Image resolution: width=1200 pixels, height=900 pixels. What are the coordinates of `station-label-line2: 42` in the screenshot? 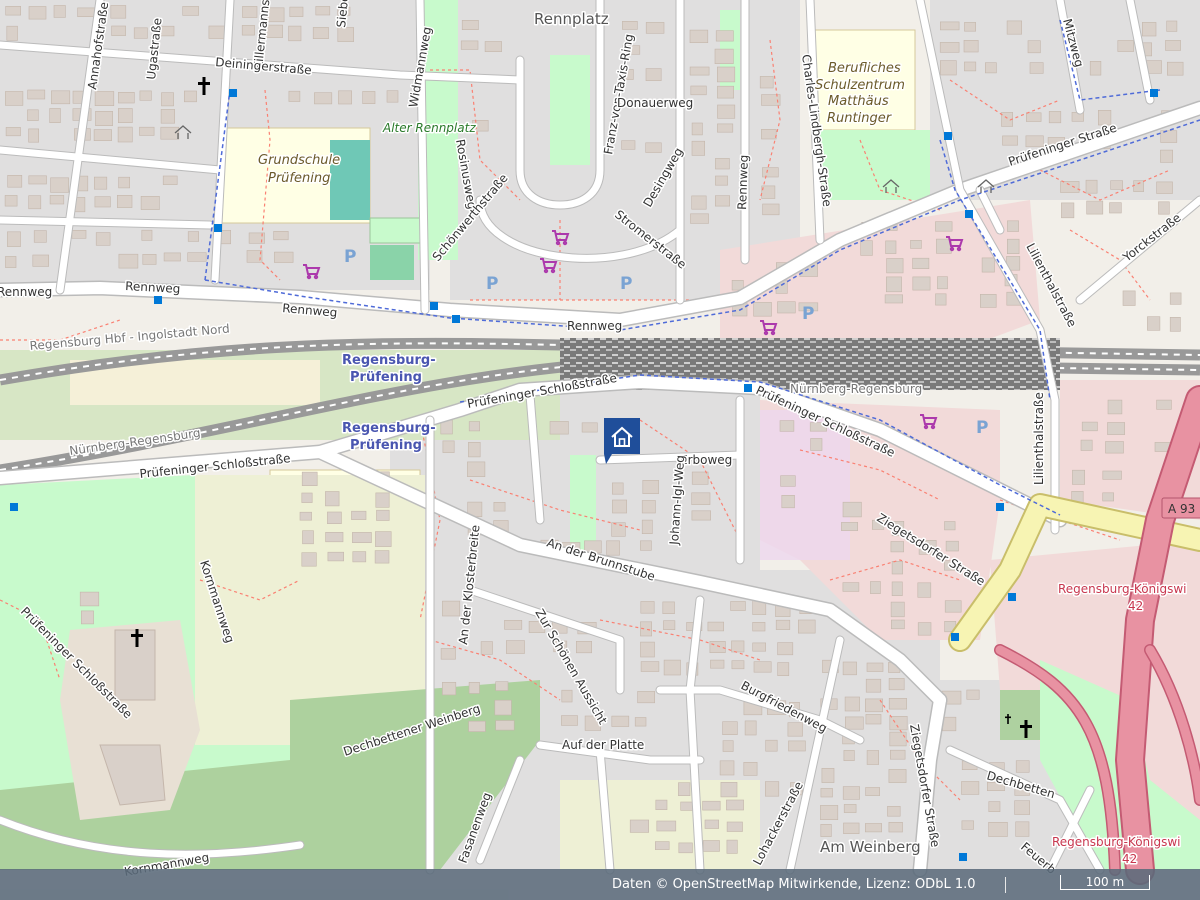 It's located at (1129, 859).